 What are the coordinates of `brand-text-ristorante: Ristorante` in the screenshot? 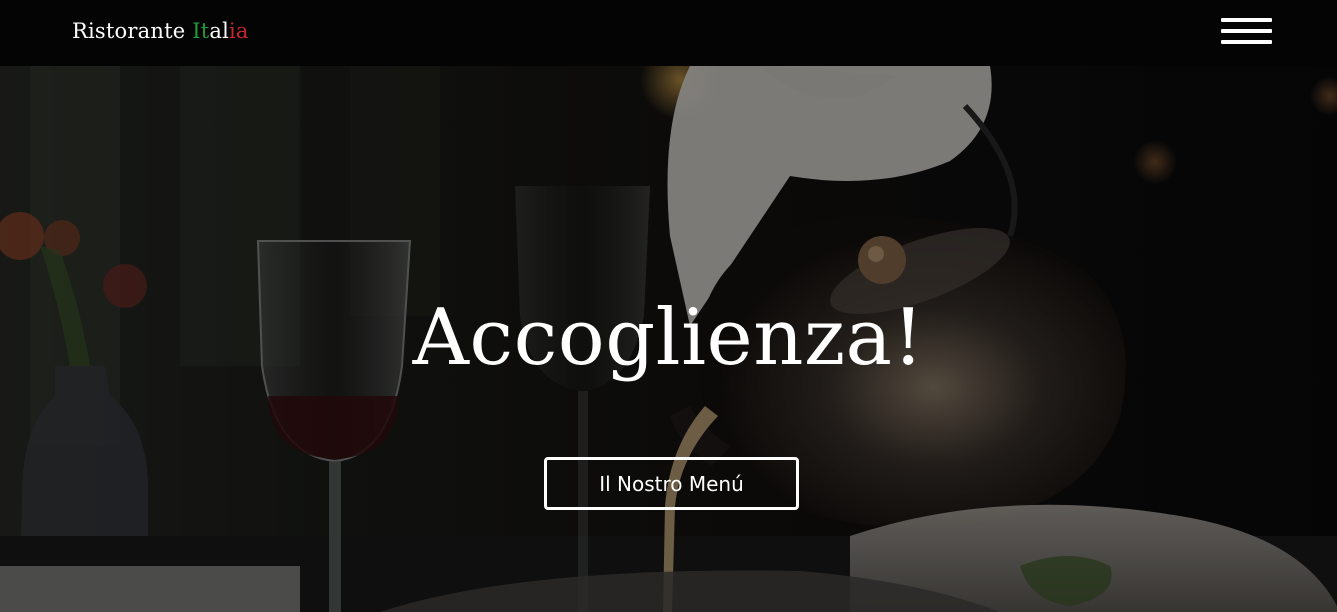 It's located at (132, 31).